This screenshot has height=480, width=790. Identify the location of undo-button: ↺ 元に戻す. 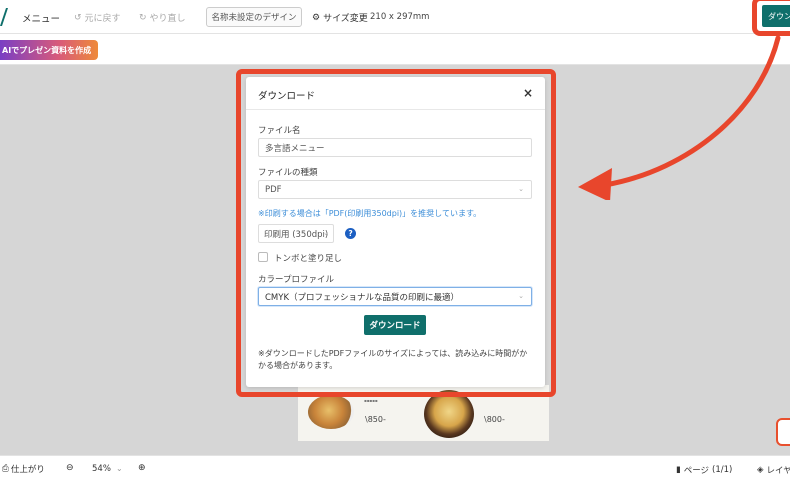
(97, 18).